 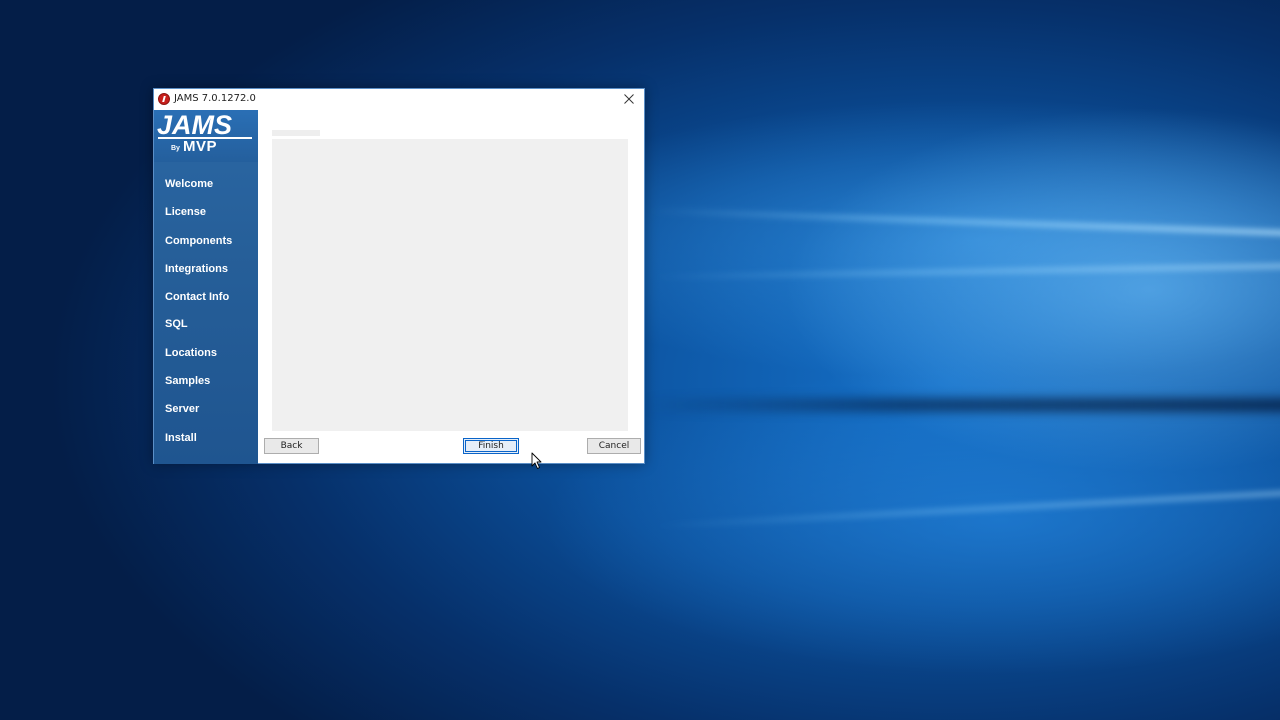 What do you see at coordinates (450, 285) in the screenshot?
I see `content-panel` at bounding box center [450, 285].